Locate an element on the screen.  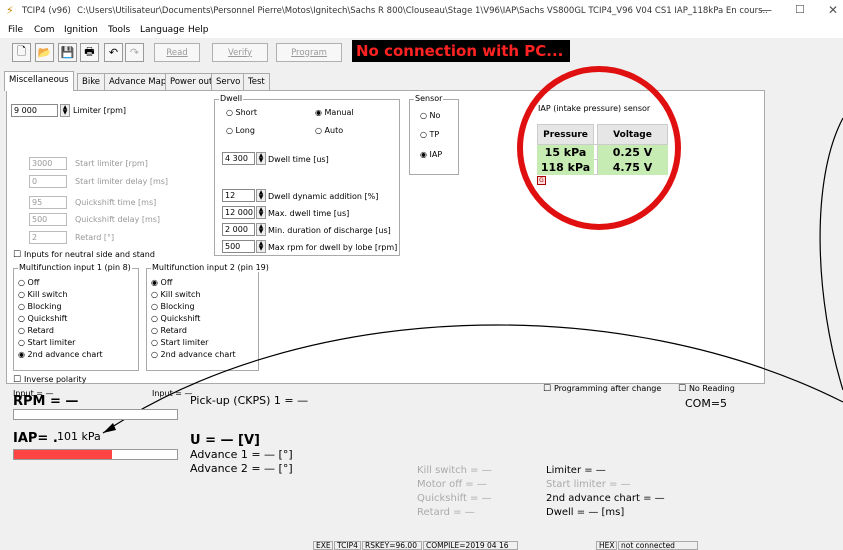
motor-off-readout: Motor off = — is located at coordinates (452, 484).